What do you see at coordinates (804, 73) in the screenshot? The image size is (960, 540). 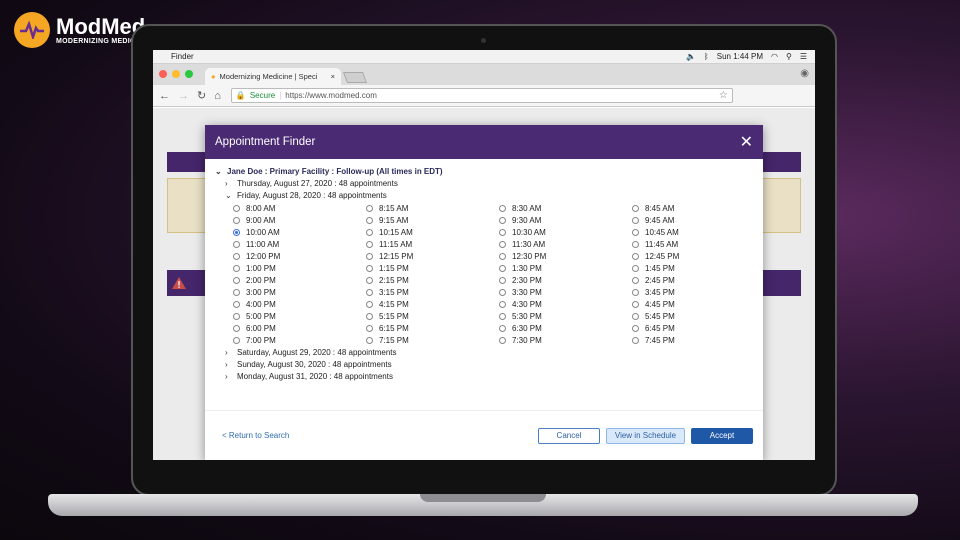 I see `profile-icon: ◉` at bounding box center [804, 73].